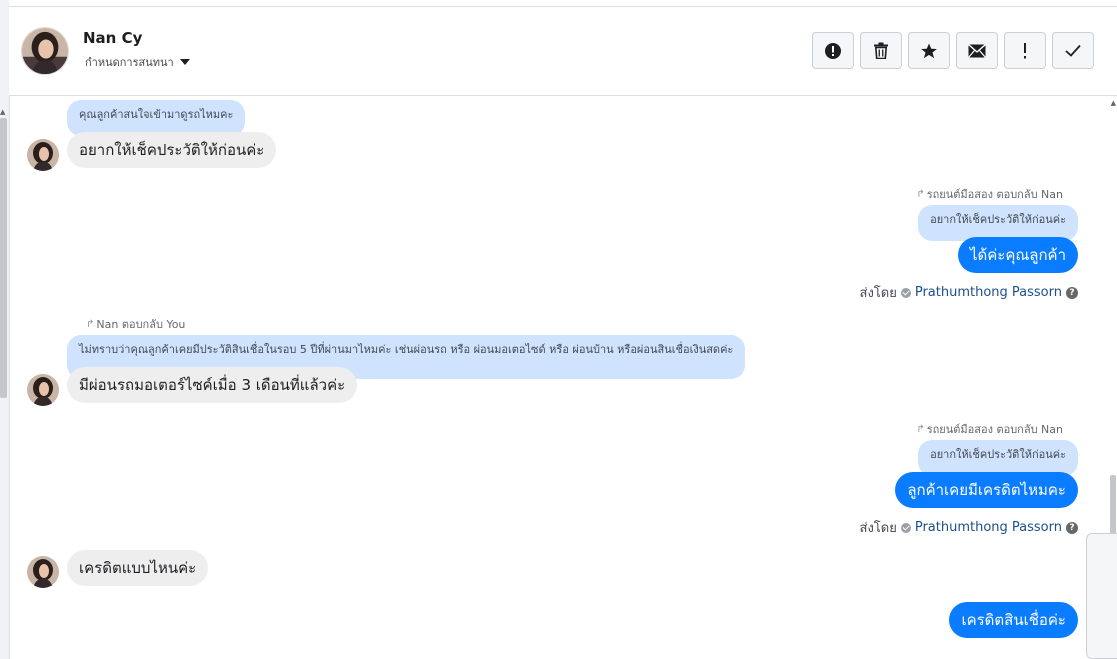 This screenshot has height=659, width=1117. I want to click on delete-button, so click(881, 50).